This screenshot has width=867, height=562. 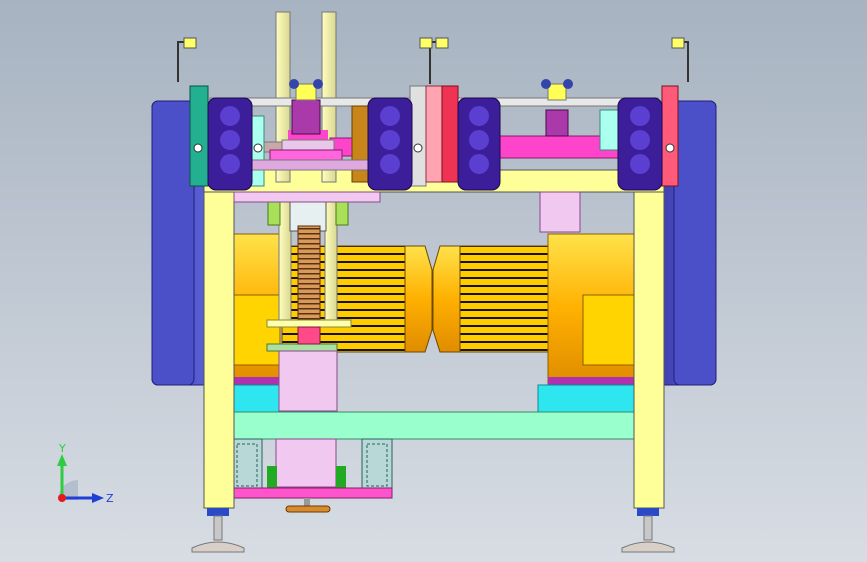 What do you see at coordinates (306, 463) in the screenshot?
I see `lower-cylinder` at bounding box center [306, 463].